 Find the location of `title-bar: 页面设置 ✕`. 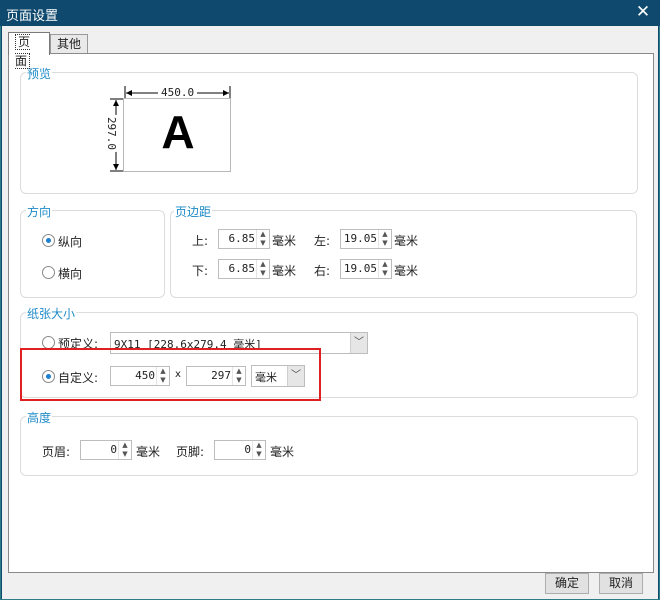

title-bar: 页面设置 ✕ is located at coordinates (330, 13).